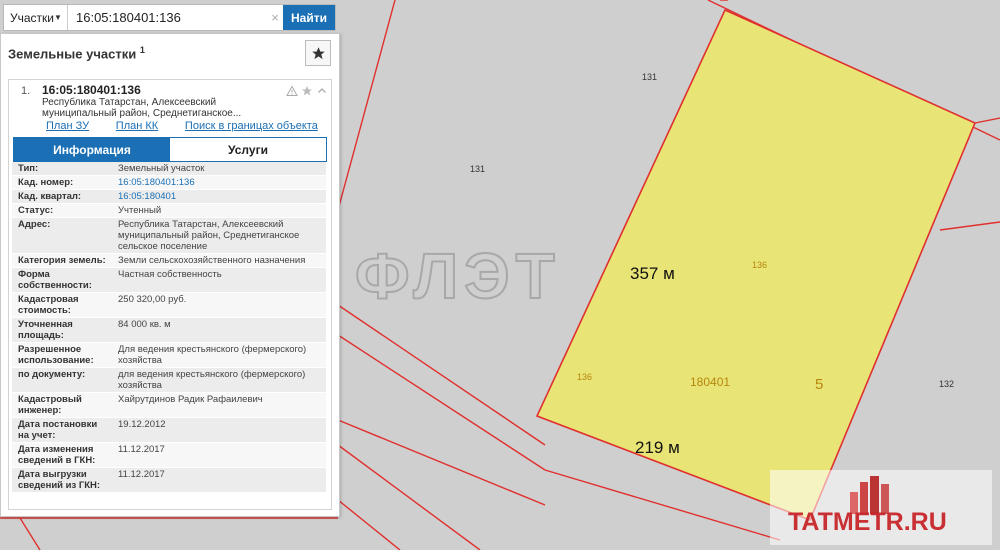 Image resolution: width=1000 pixels, height=550 pixels. I want to click on parcel-label-131a: 131, so click(649, 77).